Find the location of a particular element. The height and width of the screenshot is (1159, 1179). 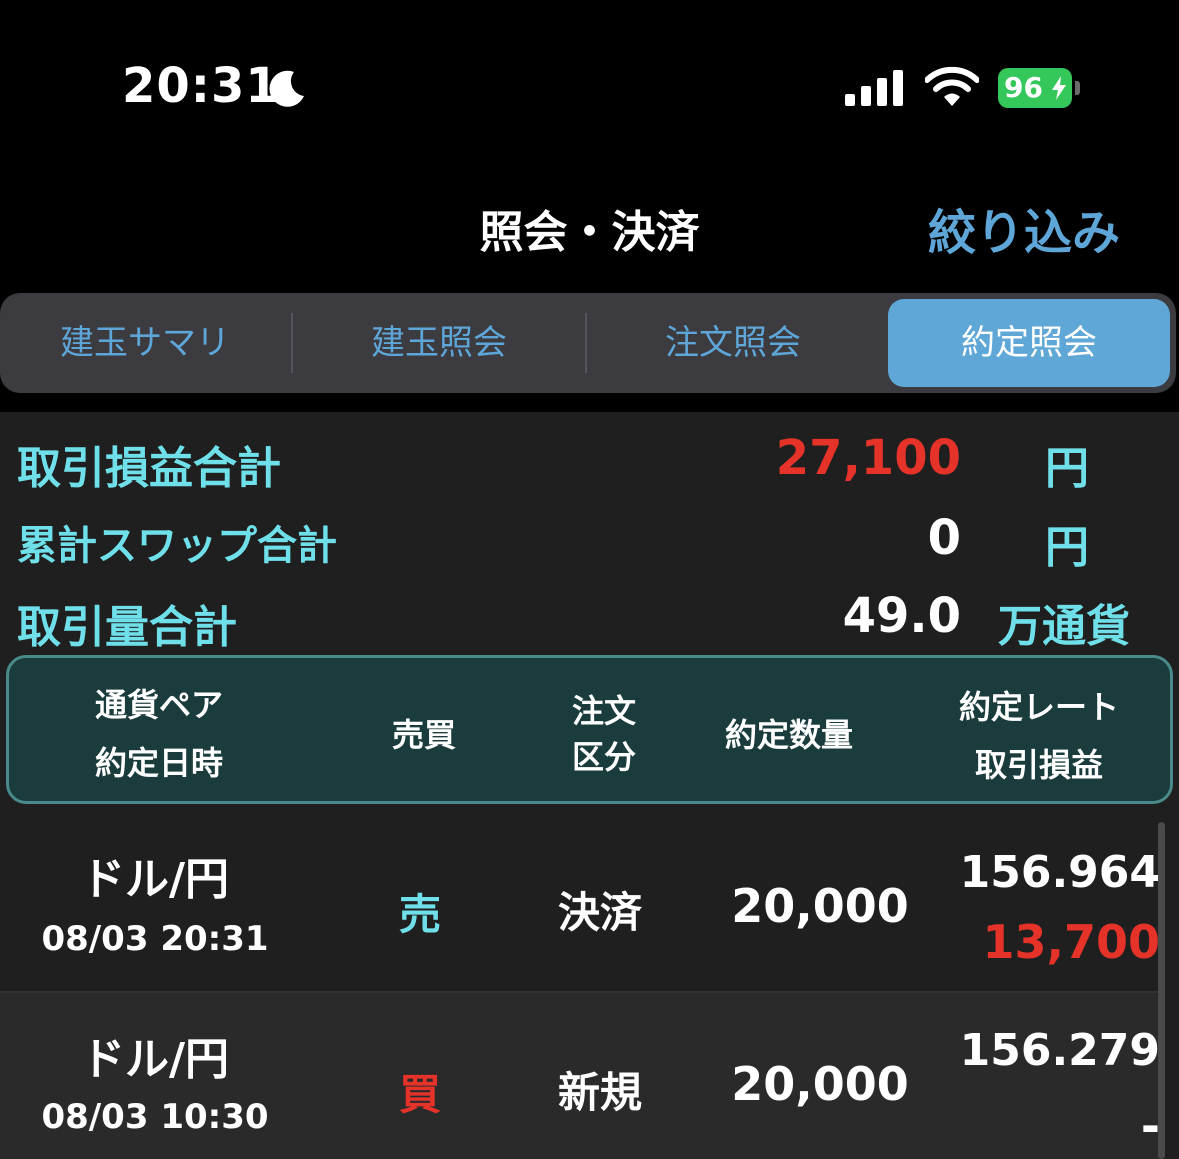

volume-total-label: 取引量合計 is located at coordinates (127, 627).